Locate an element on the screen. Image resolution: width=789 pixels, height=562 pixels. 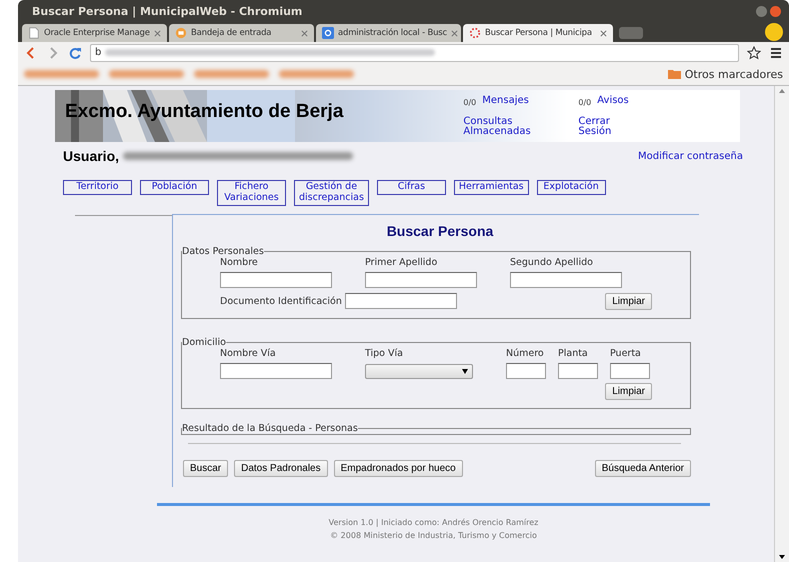
form-title: Buscar Persona is located at coordinates (440, 230).